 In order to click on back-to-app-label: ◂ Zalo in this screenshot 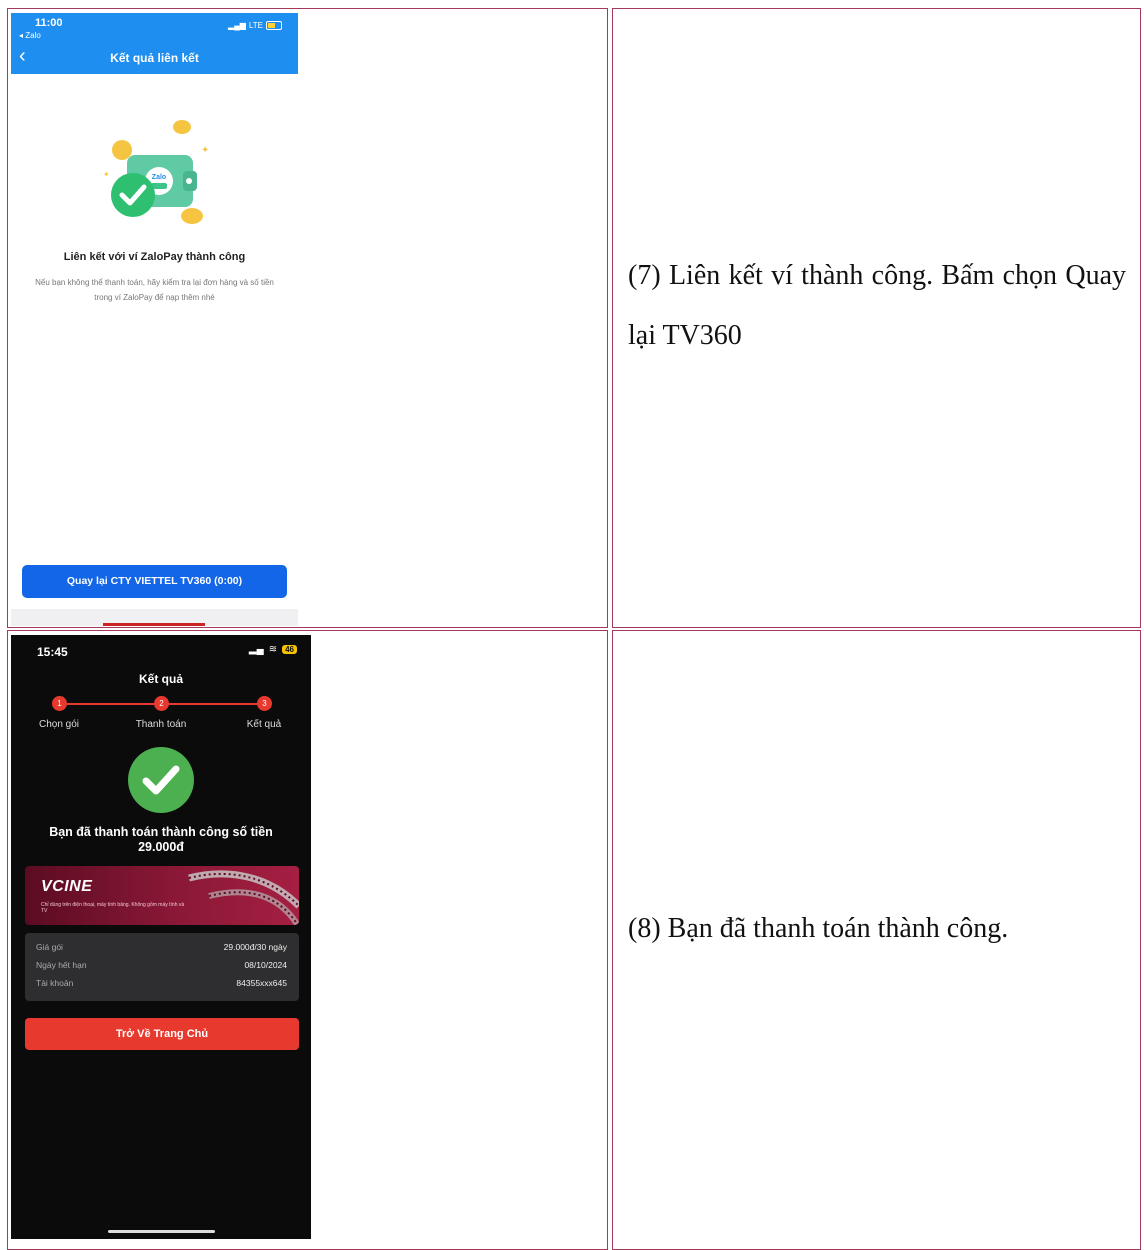, I will do `click(30, 35)`.